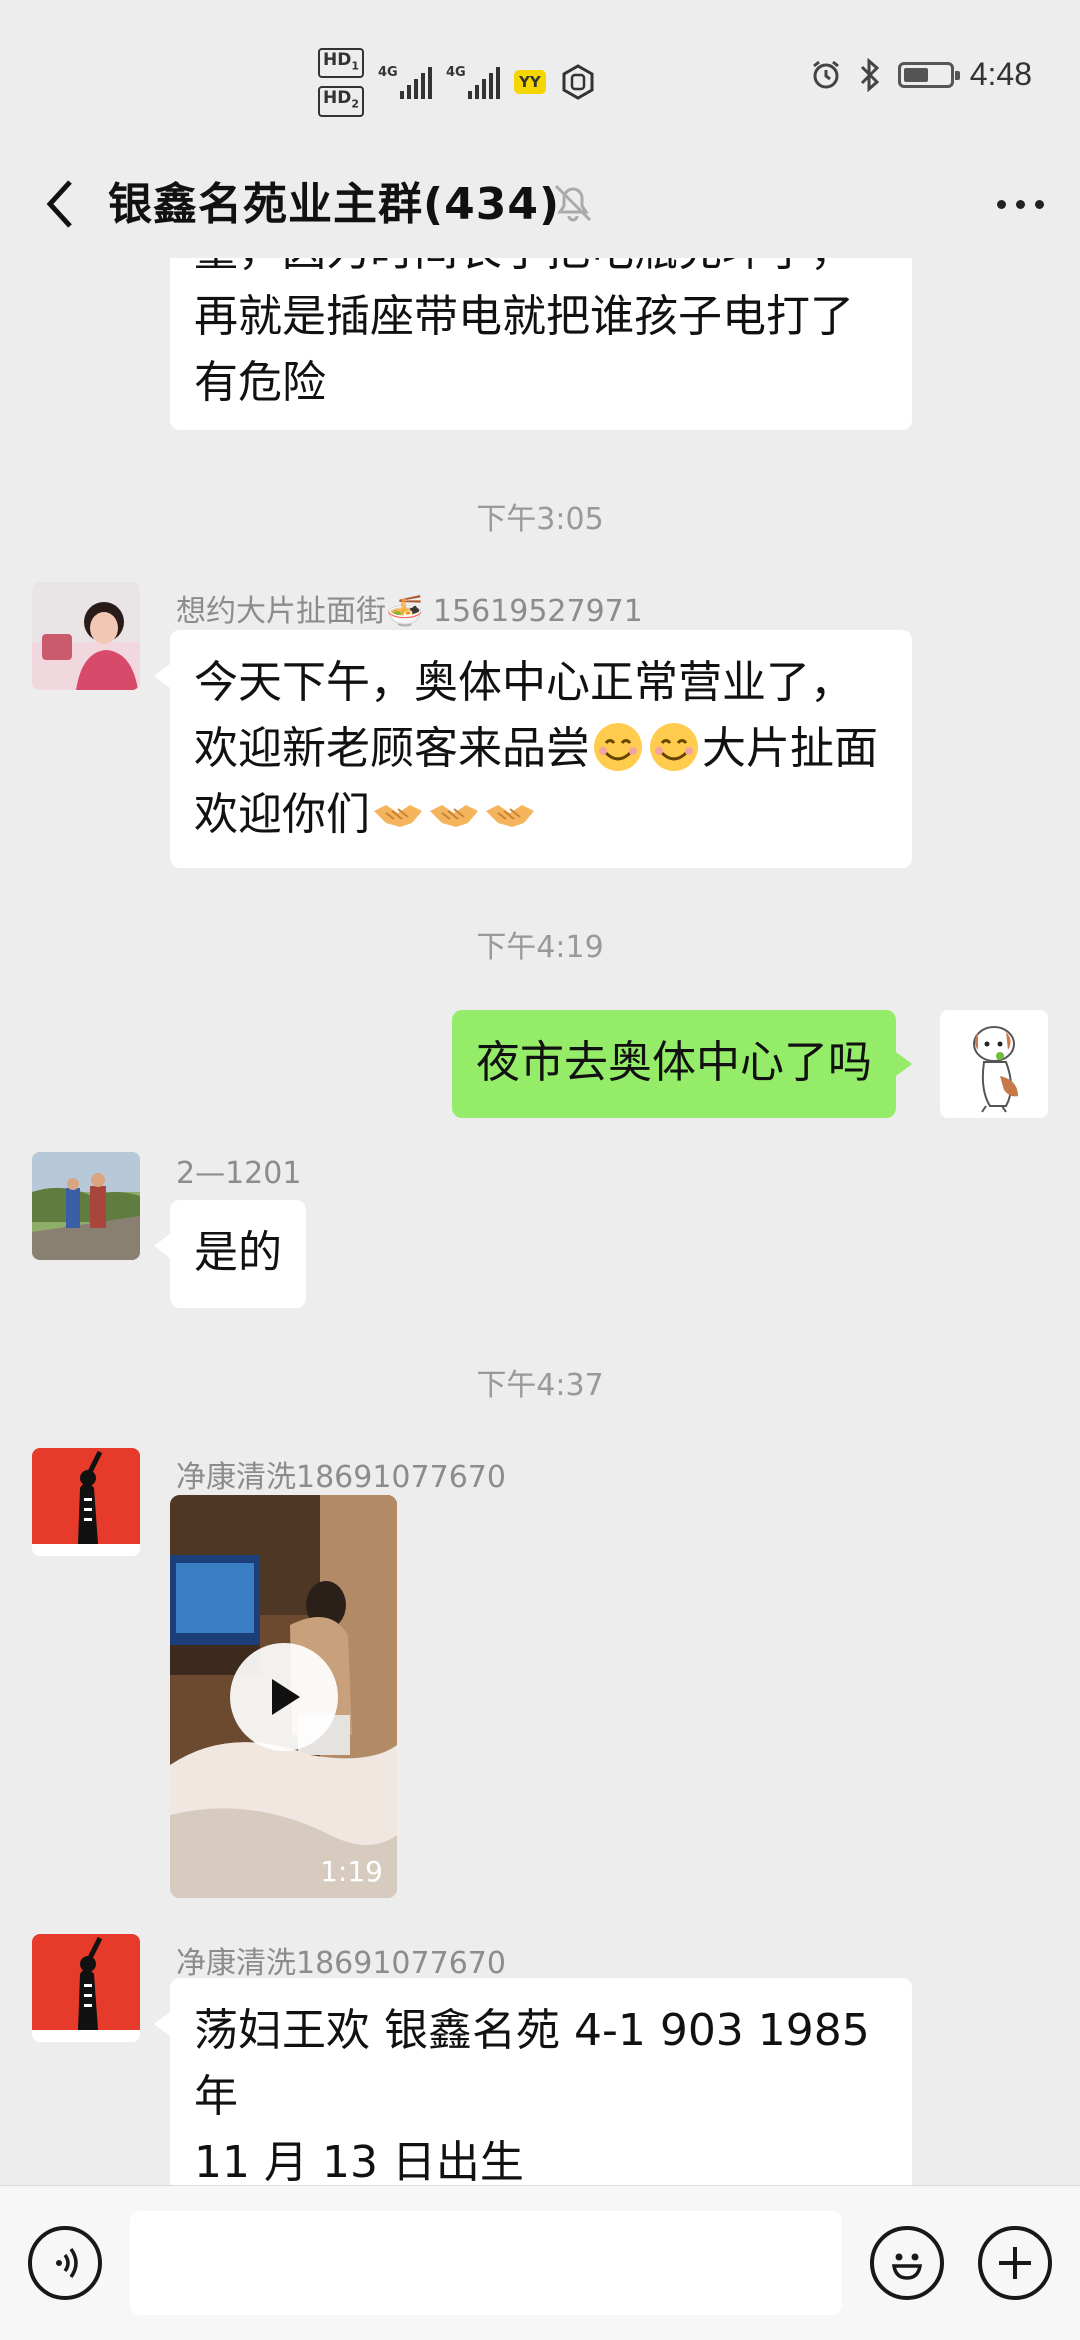 Image resolution: width=1080 pixels, height=2340 pixels. I want to click on chat-title: 银鑫名苑业主群(434), so click(334, 200).